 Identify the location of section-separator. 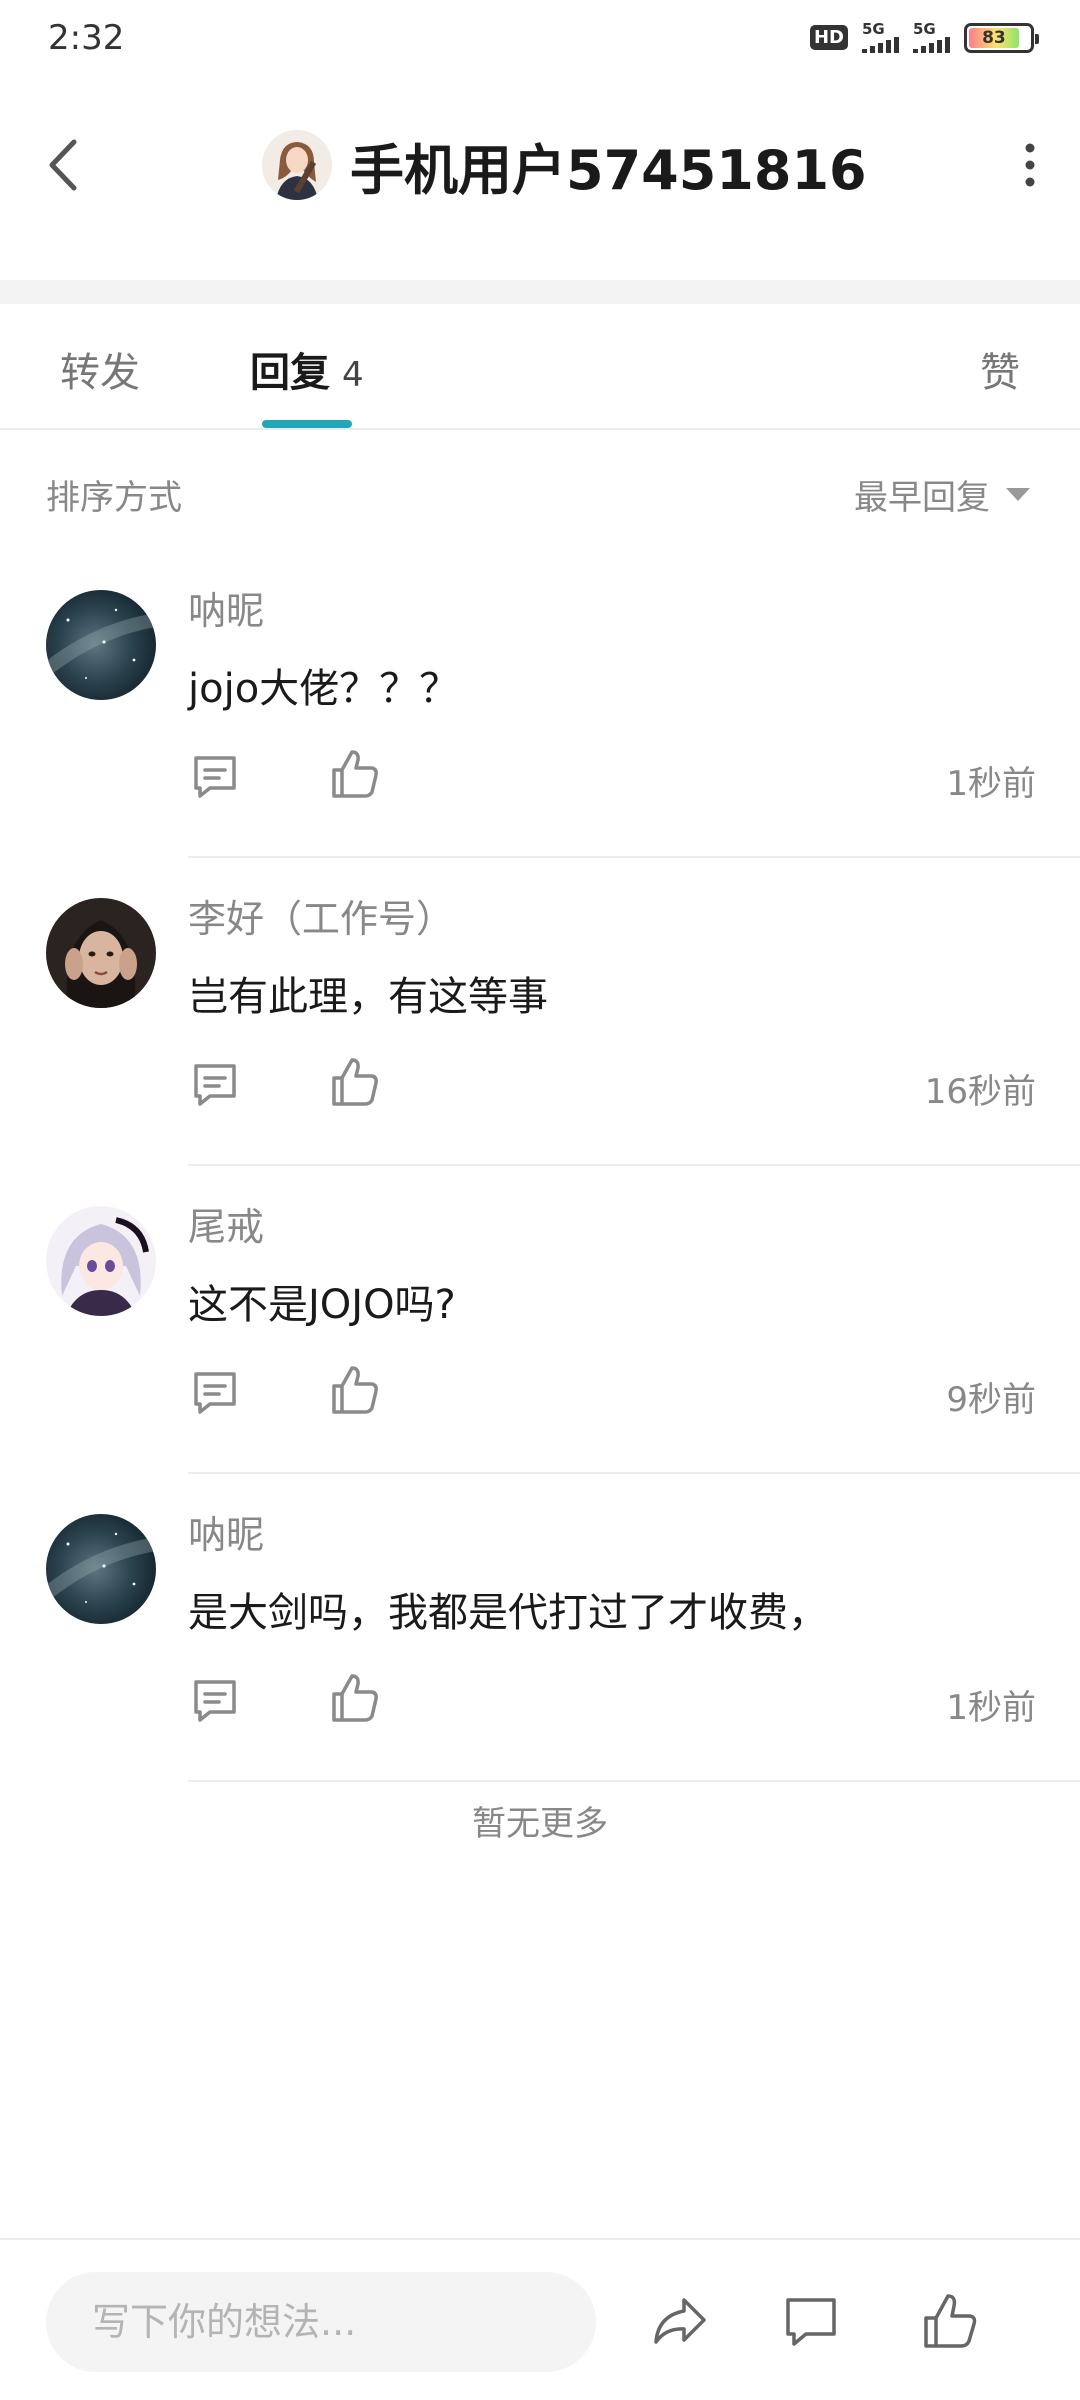
(540, 292).